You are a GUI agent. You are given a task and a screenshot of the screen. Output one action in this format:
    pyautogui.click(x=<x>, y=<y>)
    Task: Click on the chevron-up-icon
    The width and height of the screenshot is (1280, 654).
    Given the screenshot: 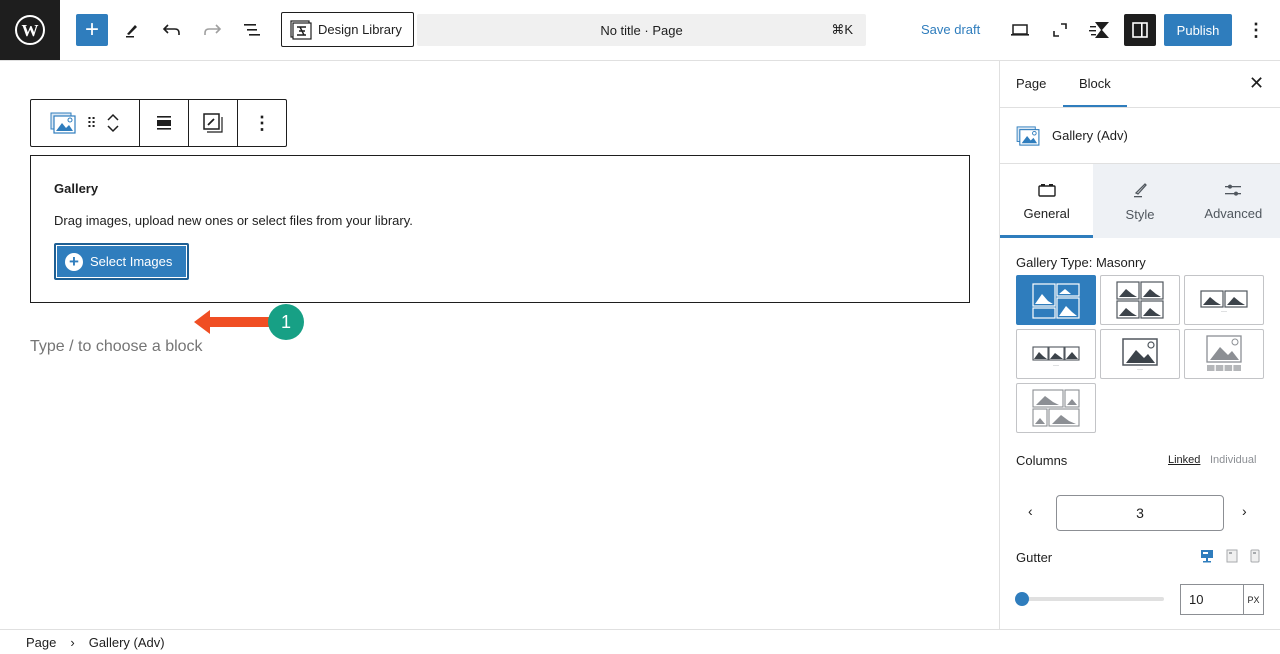 What is the action you would take?
    pyautogui.click(x=113, y=117)
    